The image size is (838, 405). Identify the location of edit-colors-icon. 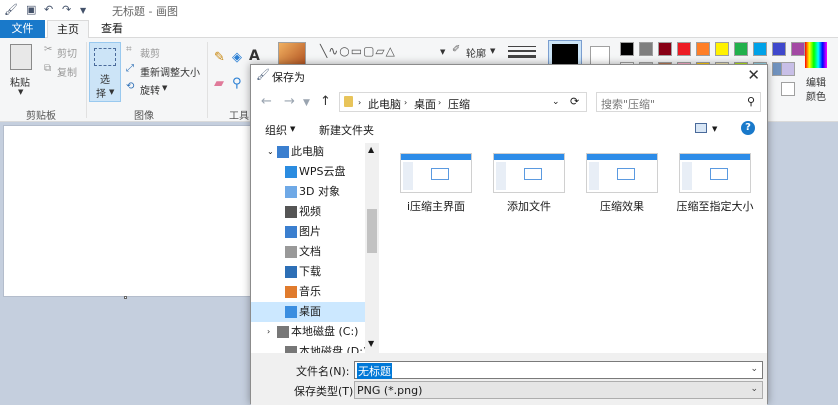
(816, 55).